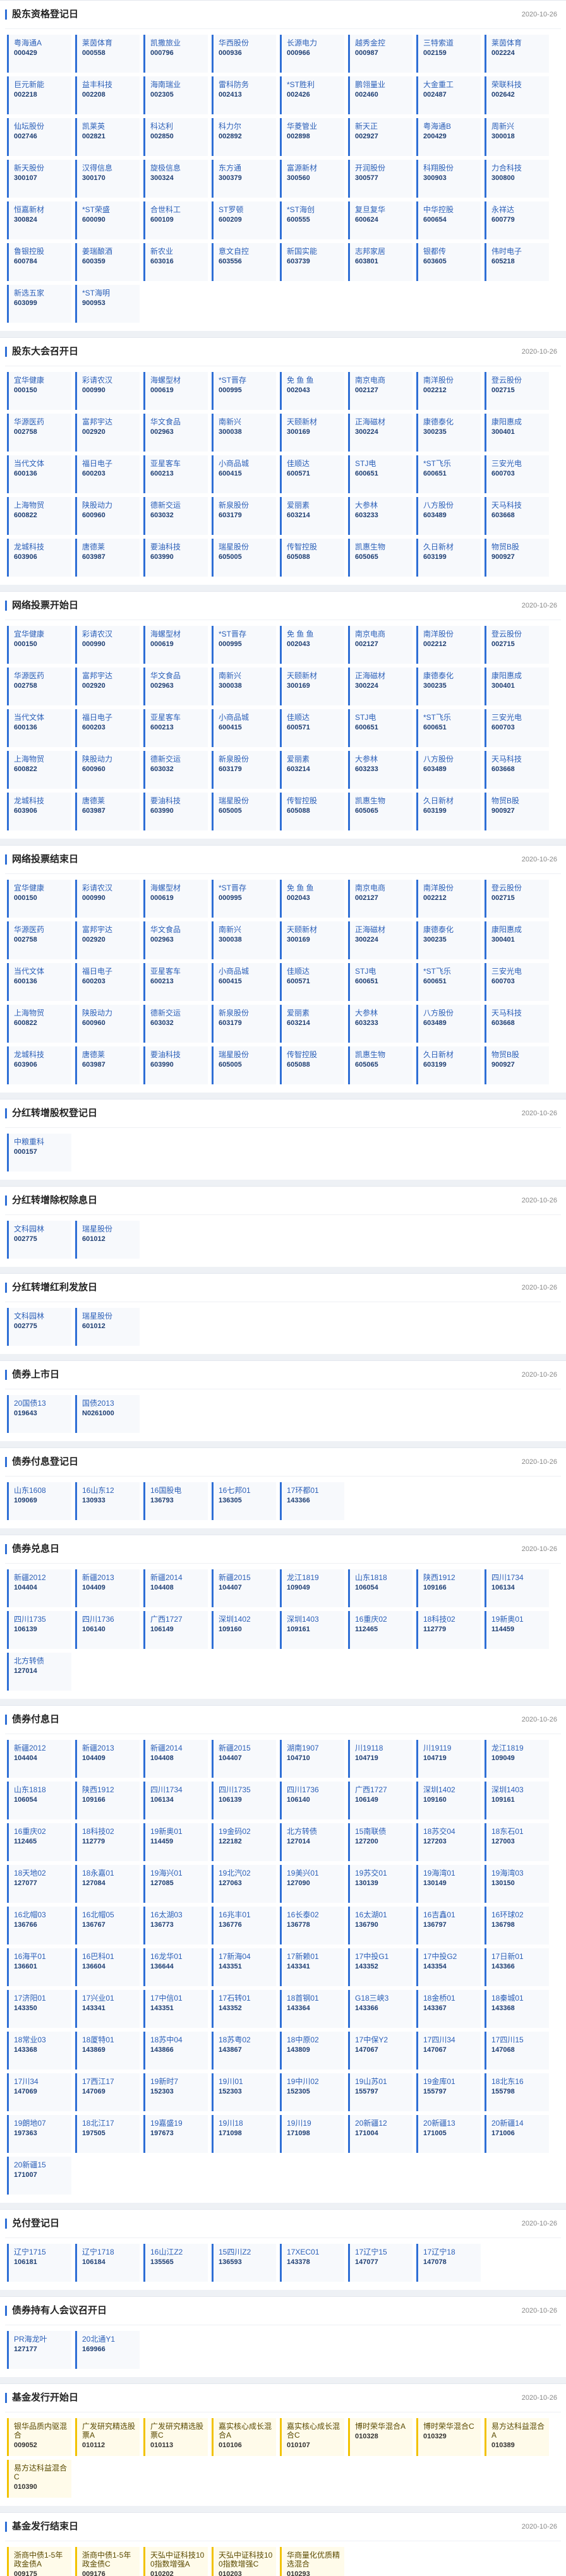 The height and width of the screenshot is (2576, 566). What do you see at coordinates (517, 137) in the screenshot?
I see `stock-card: 周新兴 300018` at bounding box center [517, 137].